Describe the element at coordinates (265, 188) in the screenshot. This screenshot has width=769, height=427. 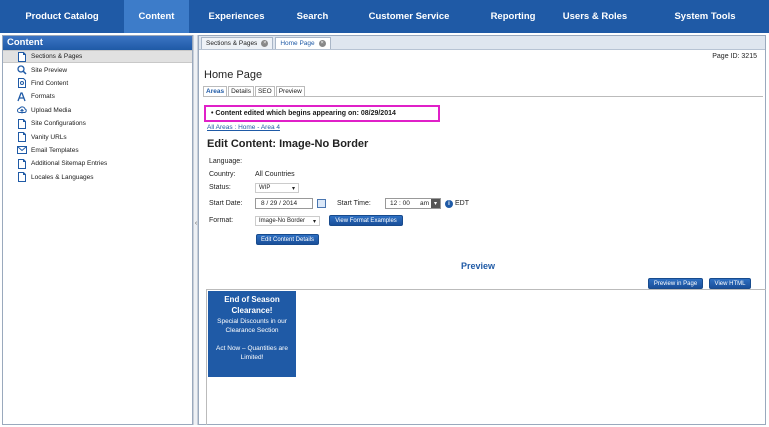
I see `status-value: WIP` at that location.